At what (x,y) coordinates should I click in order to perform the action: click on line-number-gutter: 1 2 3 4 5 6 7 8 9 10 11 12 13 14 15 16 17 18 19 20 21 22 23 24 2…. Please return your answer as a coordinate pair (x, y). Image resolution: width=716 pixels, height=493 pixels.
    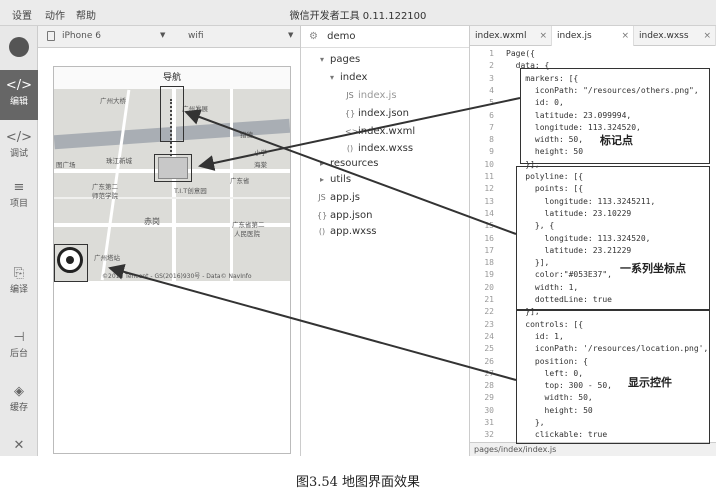
    Looking at the image, I should click on (484, 249).